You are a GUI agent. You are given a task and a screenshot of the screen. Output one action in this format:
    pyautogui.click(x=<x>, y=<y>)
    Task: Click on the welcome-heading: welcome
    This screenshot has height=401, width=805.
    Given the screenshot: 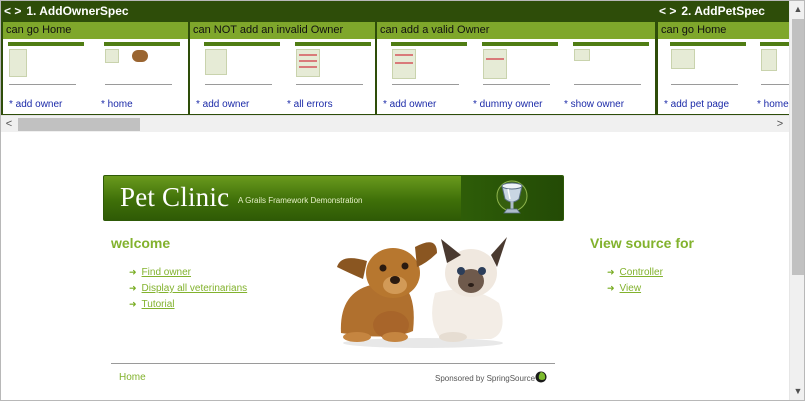 What is the action you would take?
    pyautogui.click(x=141, y=243)
    